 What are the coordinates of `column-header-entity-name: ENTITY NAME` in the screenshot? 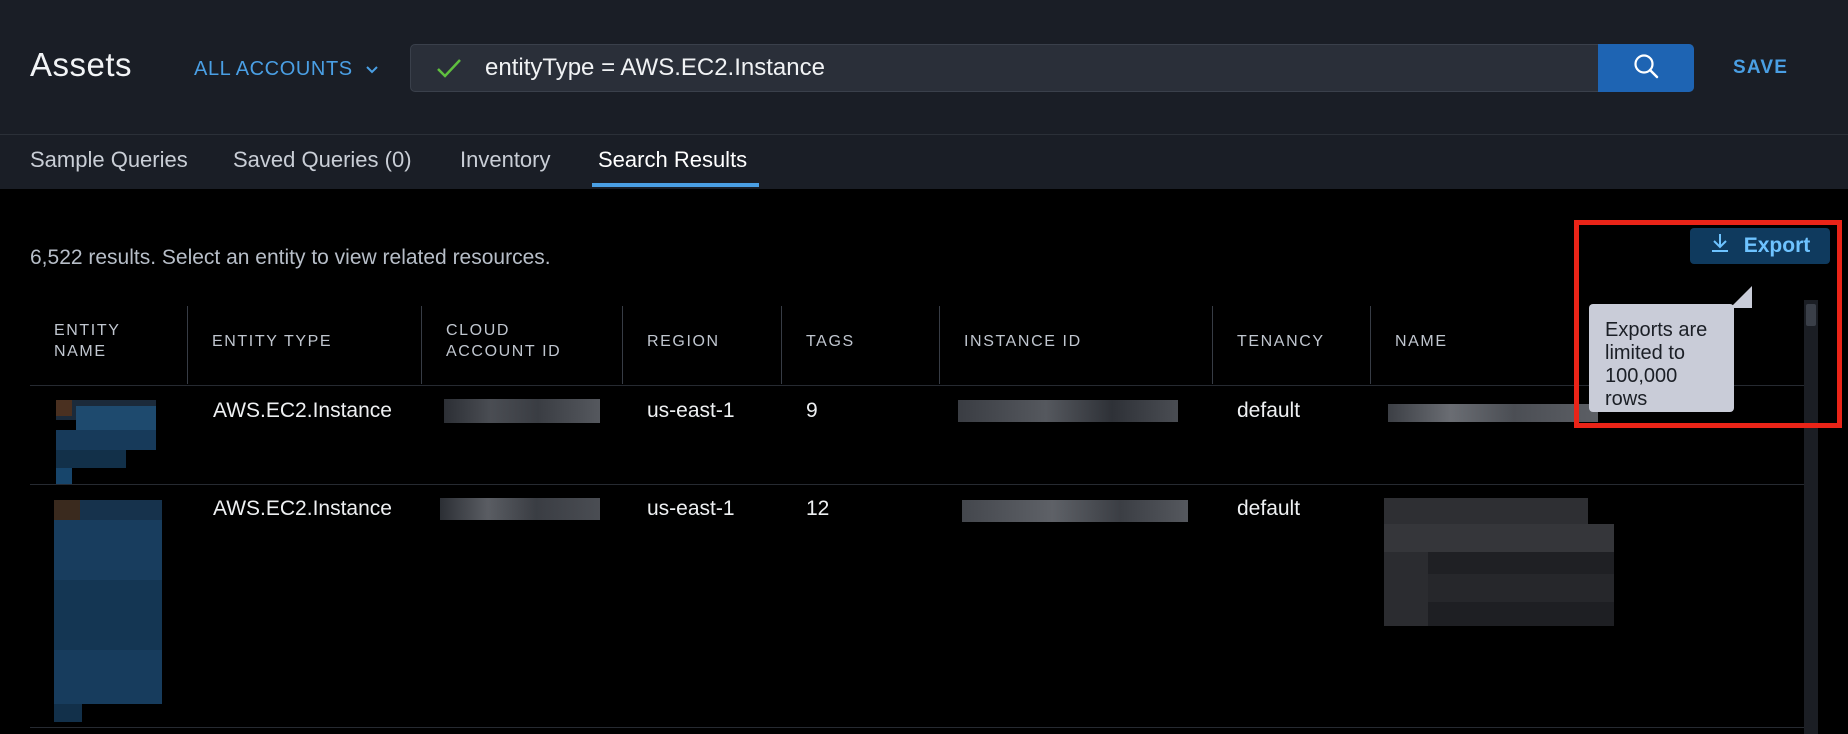 It's located at (109, 341).